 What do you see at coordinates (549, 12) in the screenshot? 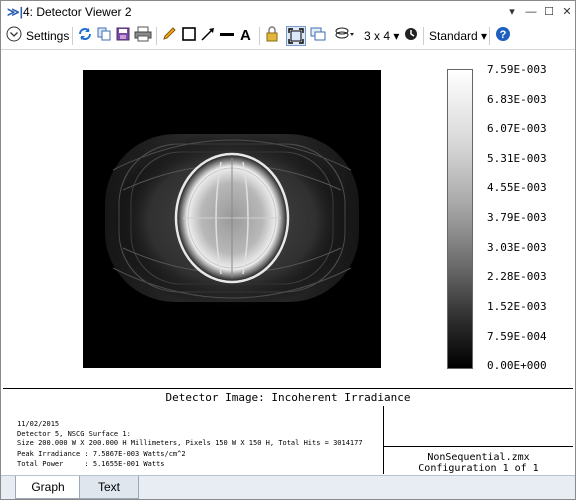
I see `restore-icon: ☐` at bounding box center [549, 12].